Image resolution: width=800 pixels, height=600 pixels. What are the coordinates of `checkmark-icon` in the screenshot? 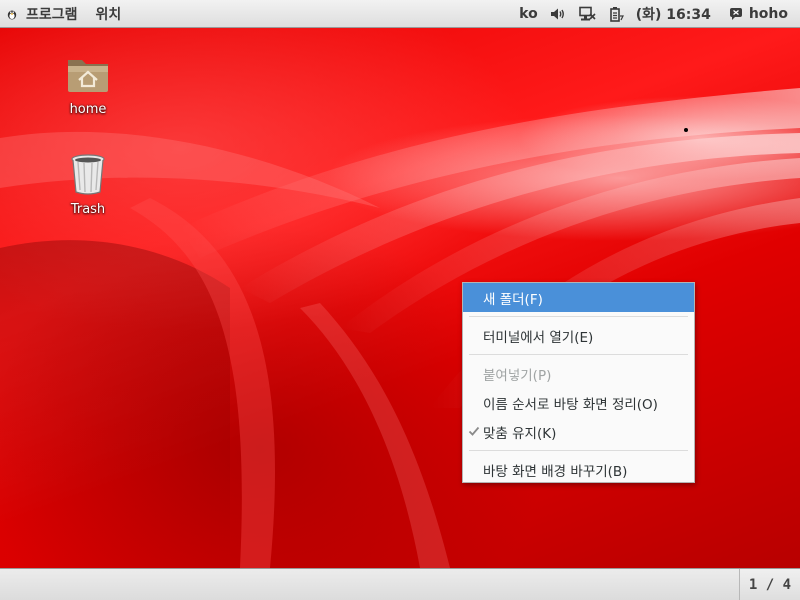 It's located at (474, 431).